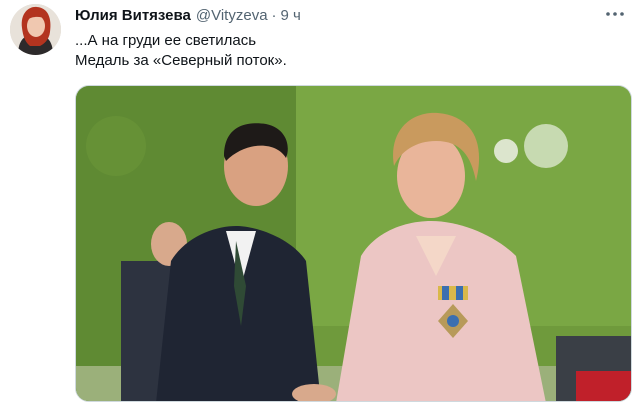  Describe the element at coordinates (166, 40) in the screenshot. I see `tweet-text-line-1: ...А на груди ее светилась` at that location.